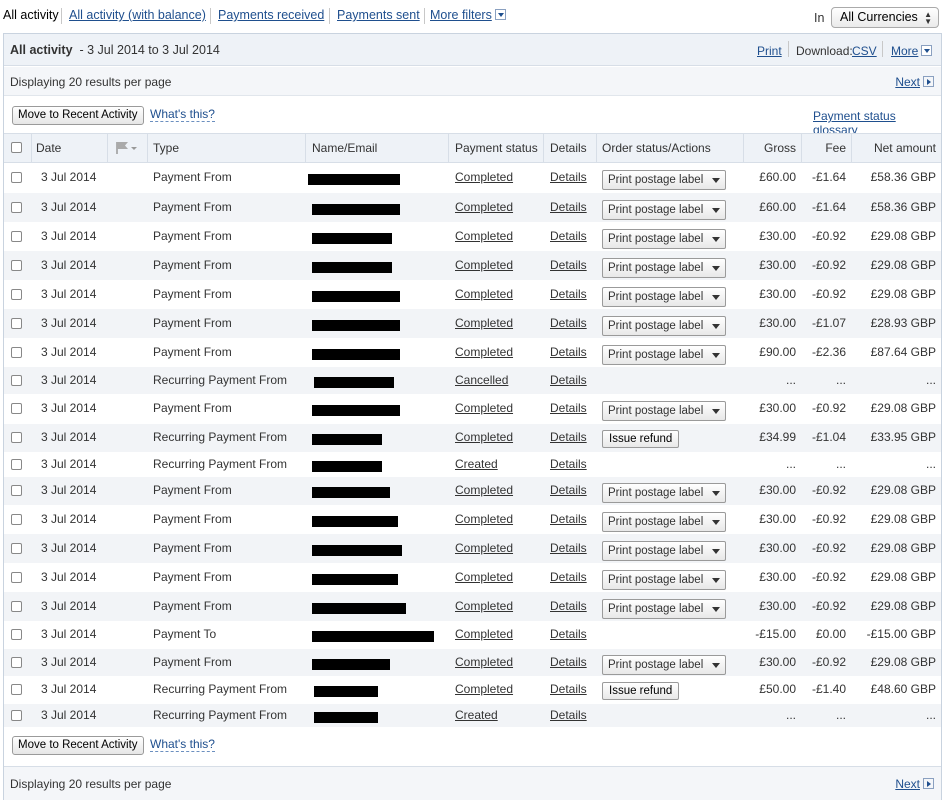 The width and height of the screenshot is (943, 801). What do you see at coordinates (904, 51) in the screenshot?
I see `more-download-label: More` at bounding box center [904, 51].